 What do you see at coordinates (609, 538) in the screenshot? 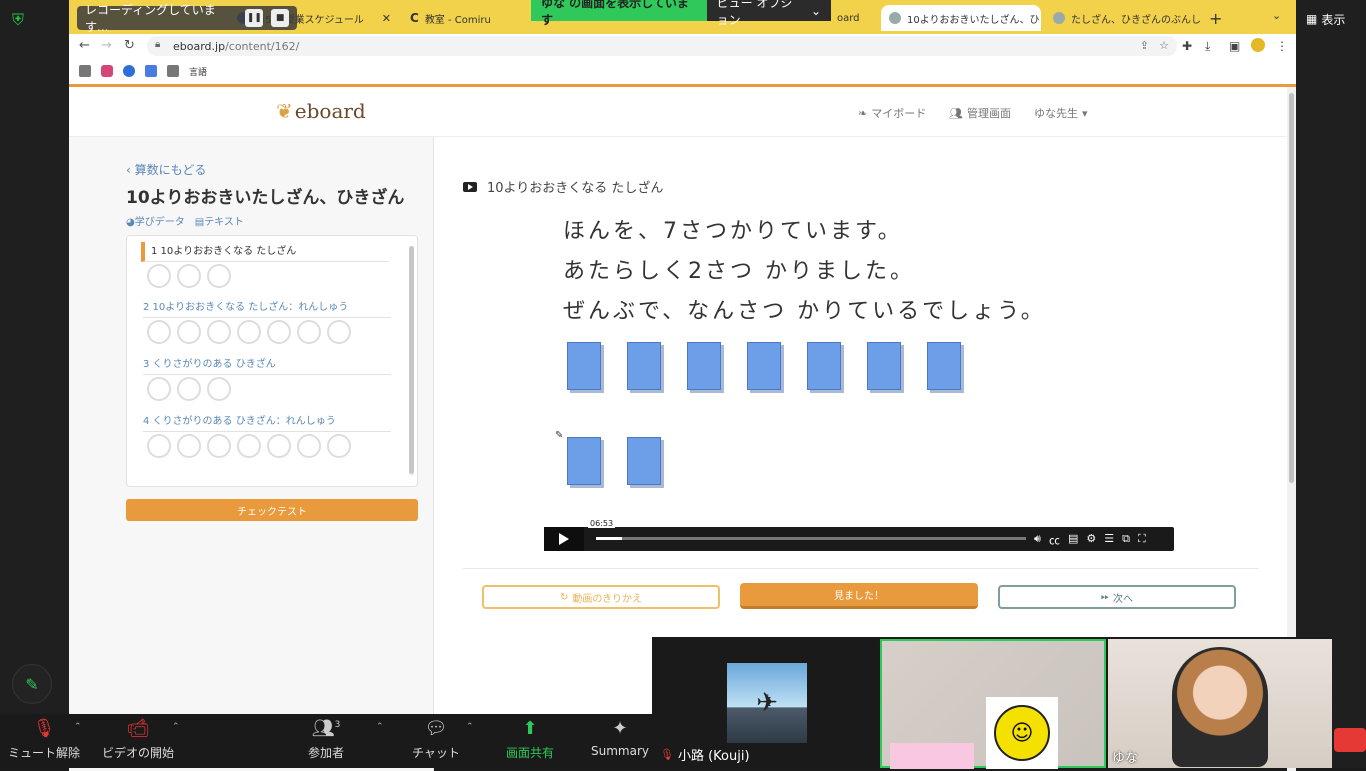
I see `video-progress-fill` at bounding box center [609, 538].